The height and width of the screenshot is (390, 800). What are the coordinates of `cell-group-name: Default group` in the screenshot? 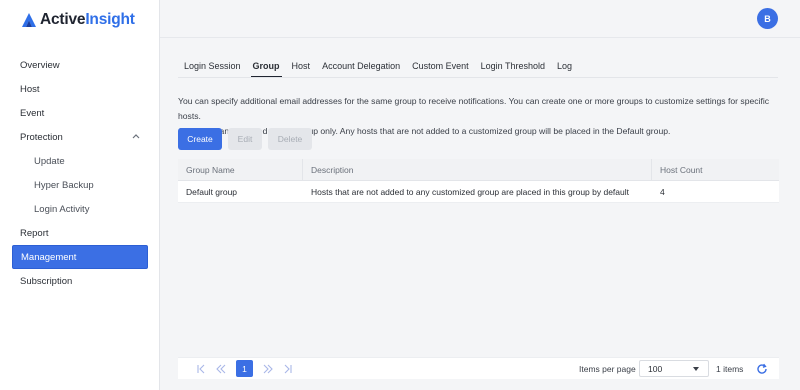 It's located at (212, 191).